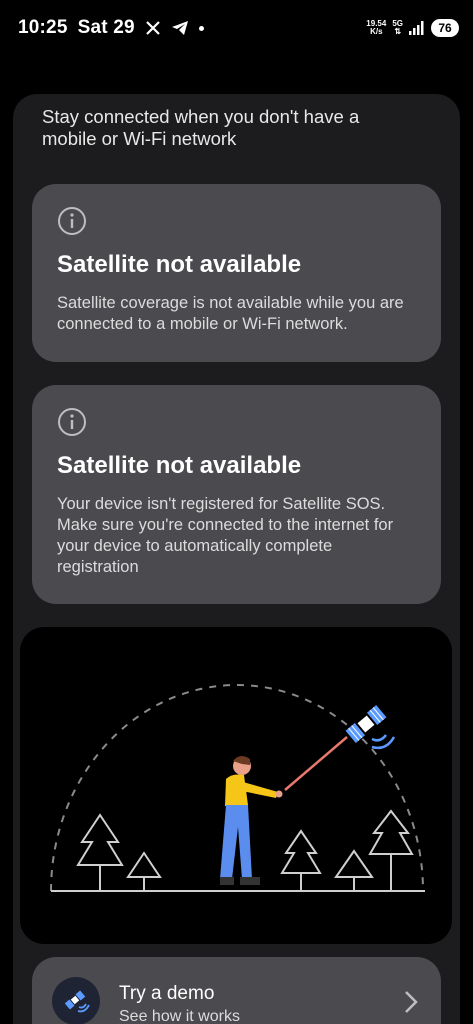 This screenshot has width=473, height=1024. What do you see at coordinates (167, 993) in the screenshot?
I see `demo-title: Try a demo` at bounding box center [167, 993].